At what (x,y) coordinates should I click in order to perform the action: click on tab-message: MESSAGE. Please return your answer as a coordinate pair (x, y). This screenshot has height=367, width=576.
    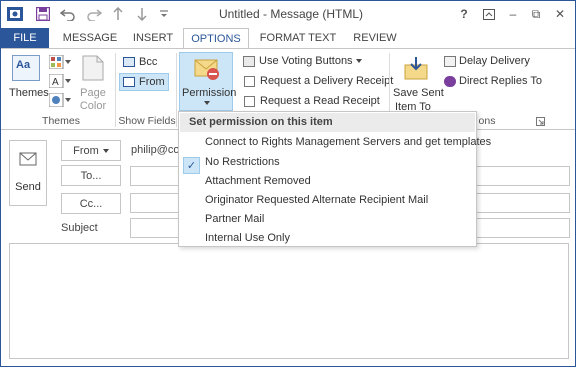
    Looking at the image, I should click on (90, 38).